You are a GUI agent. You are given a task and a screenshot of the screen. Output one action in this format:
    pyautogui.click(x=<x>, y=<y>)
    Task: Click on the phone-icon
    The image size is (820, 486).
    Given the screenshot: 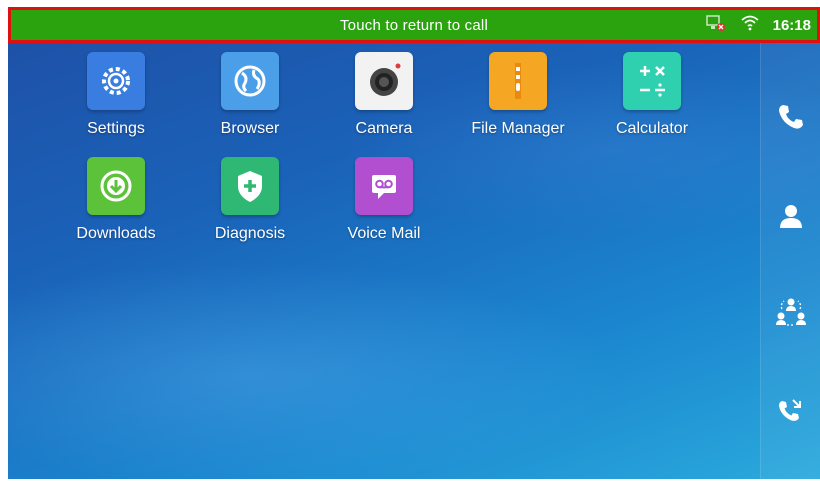 What is the action you would take?
    pyautogui.click(x=791, y=117)
    